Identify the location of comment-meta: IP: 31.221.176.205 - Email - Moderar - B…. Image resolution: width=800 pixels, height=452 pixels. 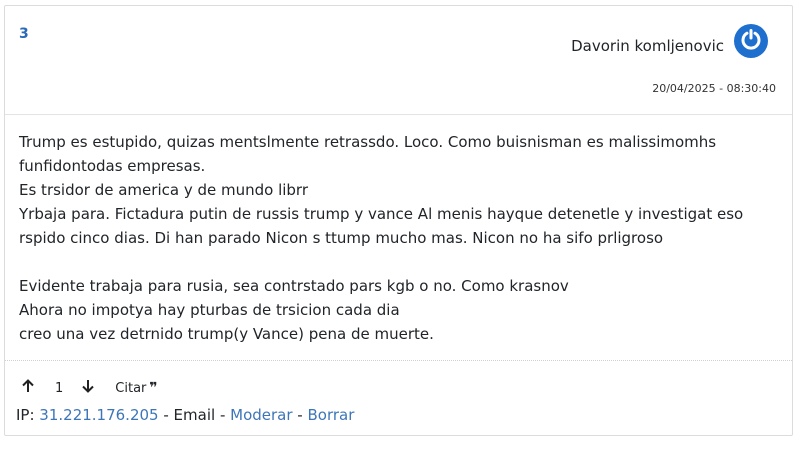
(185, 415).